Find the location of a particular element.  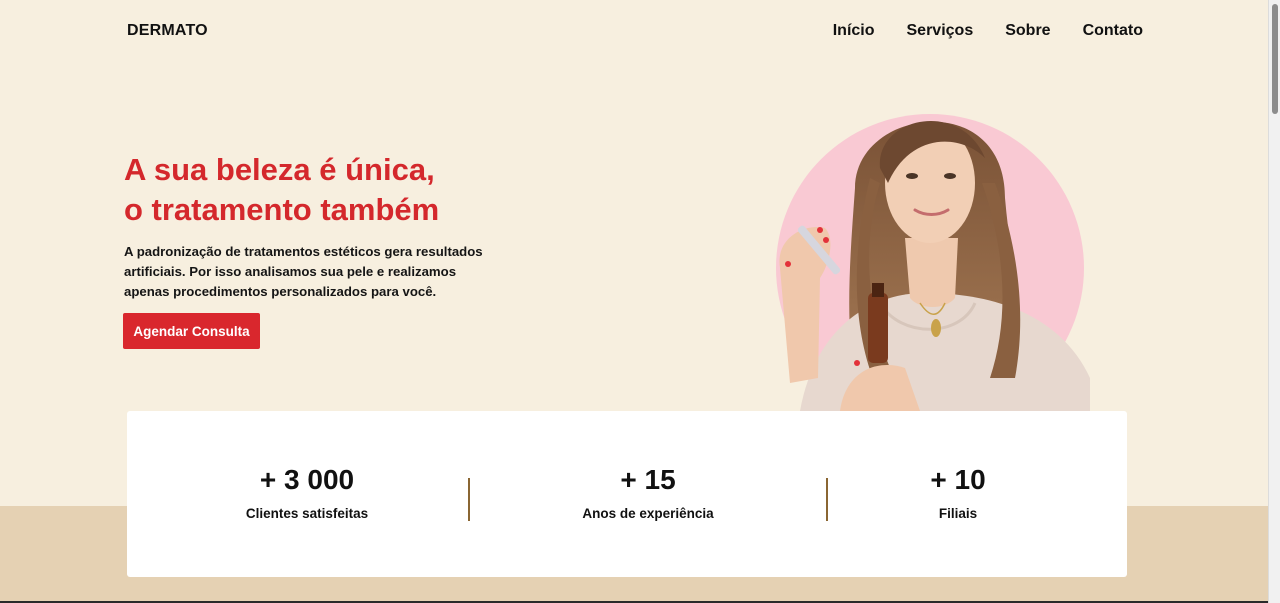

stat-years-label: Anos de experiência is located at coordinates (648, 513).